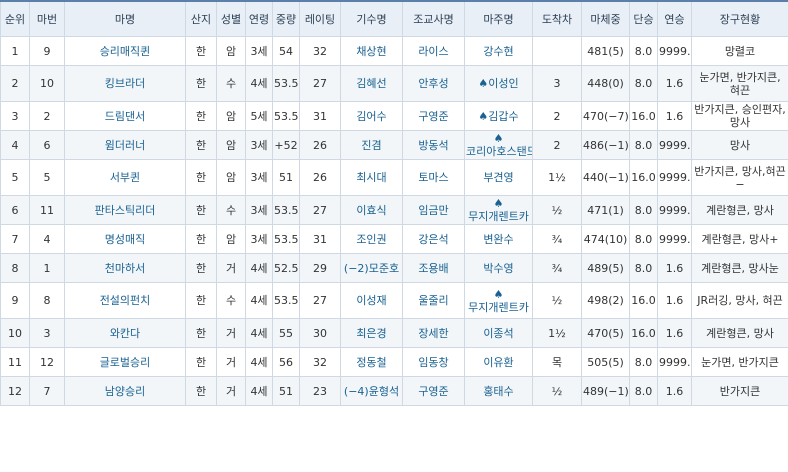  What do you see at coordinates (15, 333) in the screenshot?
I see `rank-cell: 10` at bounding box center [15, 333].